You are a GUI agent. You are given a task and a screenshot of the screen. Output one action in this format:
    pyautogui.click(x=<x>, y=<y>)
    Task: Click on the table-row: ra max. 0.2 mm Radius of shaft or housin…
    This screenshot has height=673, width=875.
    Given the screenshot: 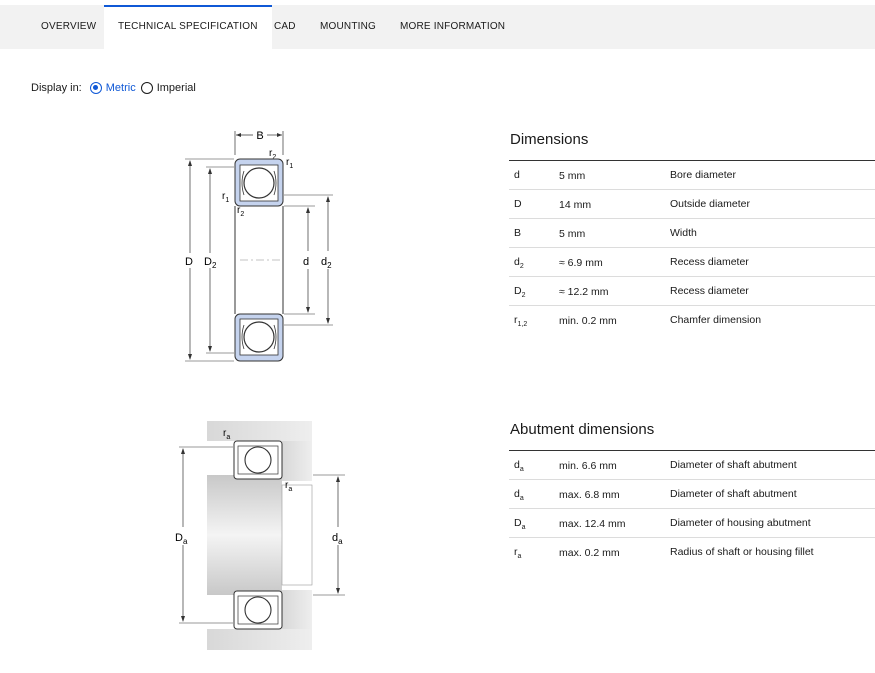 What is the action you would take?
    pyautogui.click(x=692, y=552)
    